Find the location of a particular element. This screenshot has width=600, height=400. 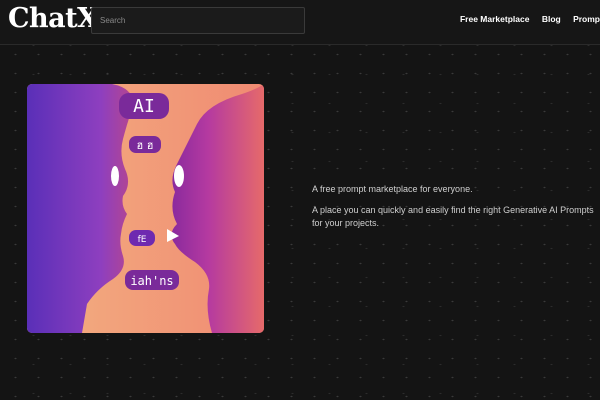

bubble-text-4: iah'ns is located at coordinates (151, 281).